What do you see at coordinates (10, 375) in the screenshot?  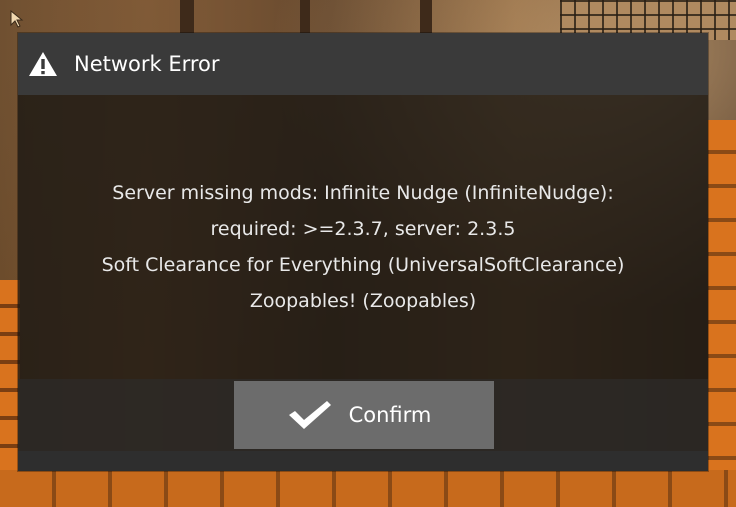 I see `background-wall-left` at bounding box center [10, 375].